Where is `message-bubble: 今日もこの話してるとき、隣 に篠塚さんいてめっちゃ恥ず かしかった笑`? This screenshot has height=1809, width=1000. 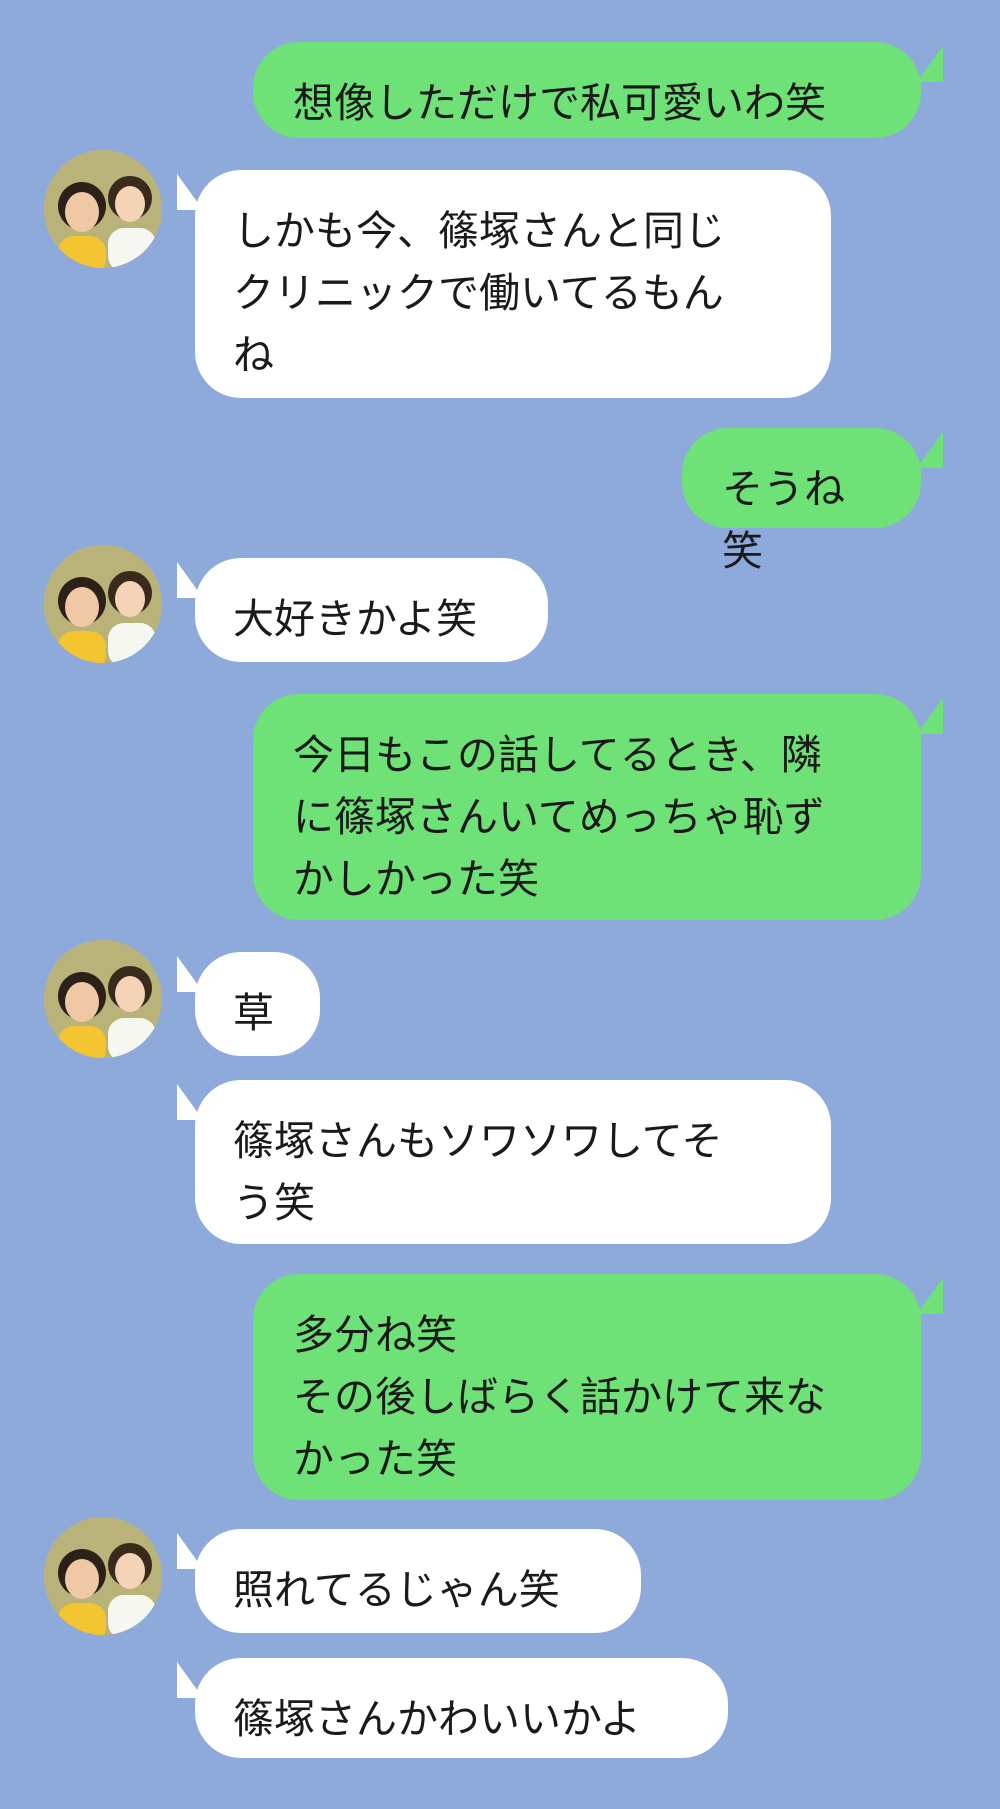
message-bubble: 今日もこの話してるとき、隣 に篠塚さんいてめっちゃ恥ず かしかった笑 is located at coordinates (587, 807).